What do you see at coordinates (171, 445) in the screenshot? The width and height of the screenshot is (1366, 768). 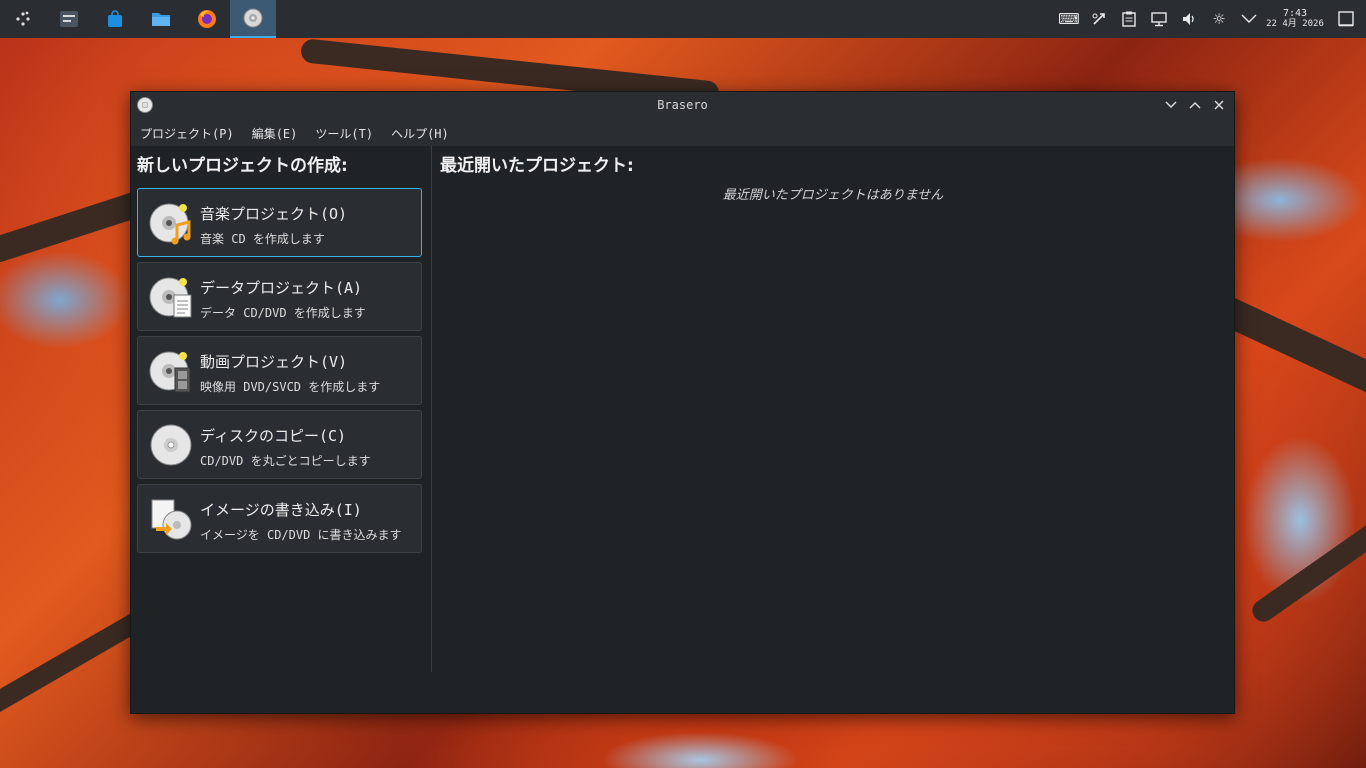 I see `disc-copy-icon` at bounding box center [171, 445].